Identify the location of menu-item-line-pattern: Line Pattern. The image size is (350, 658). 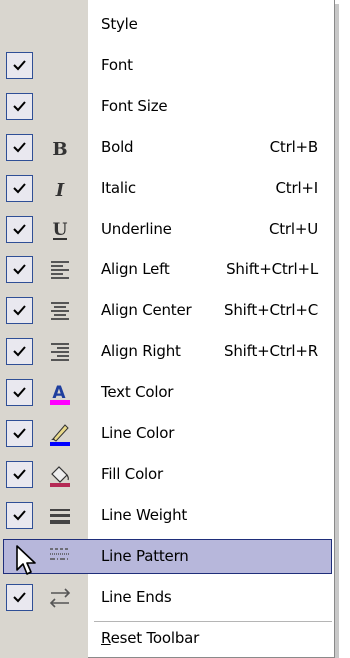
(167, 556).